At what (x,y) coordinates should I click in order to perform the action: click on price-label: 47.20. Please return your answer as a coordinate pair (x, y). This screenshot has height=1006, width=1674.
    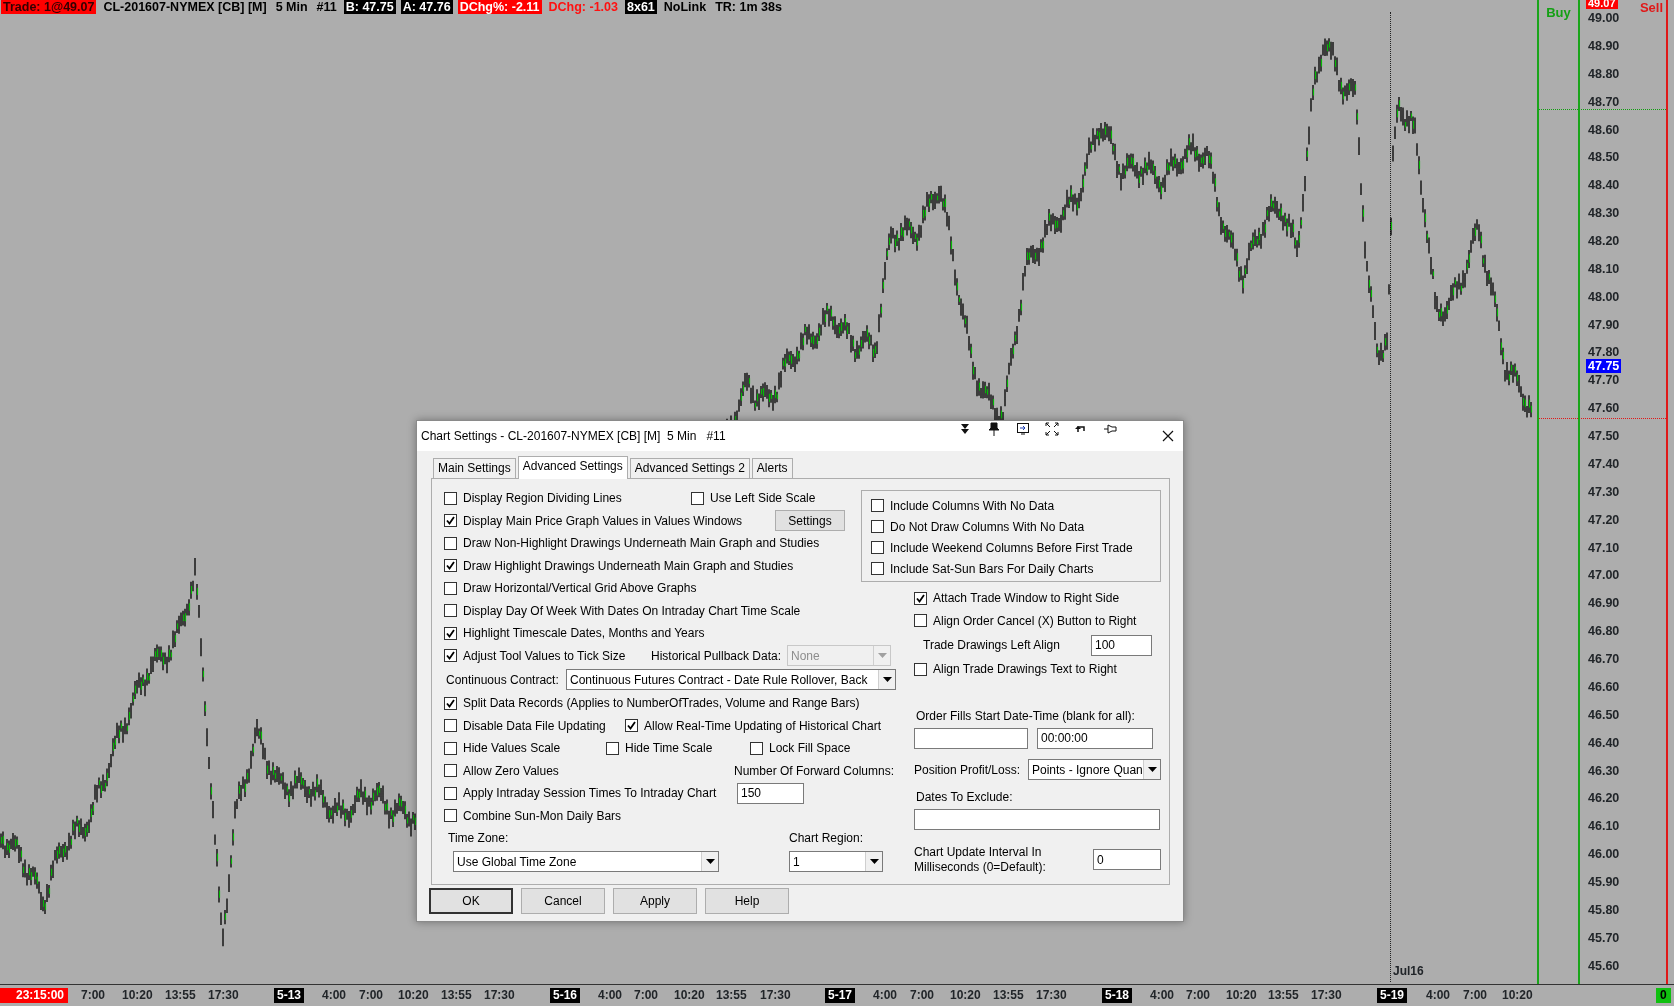
    Looking at the image, I should click on (1604, 519).